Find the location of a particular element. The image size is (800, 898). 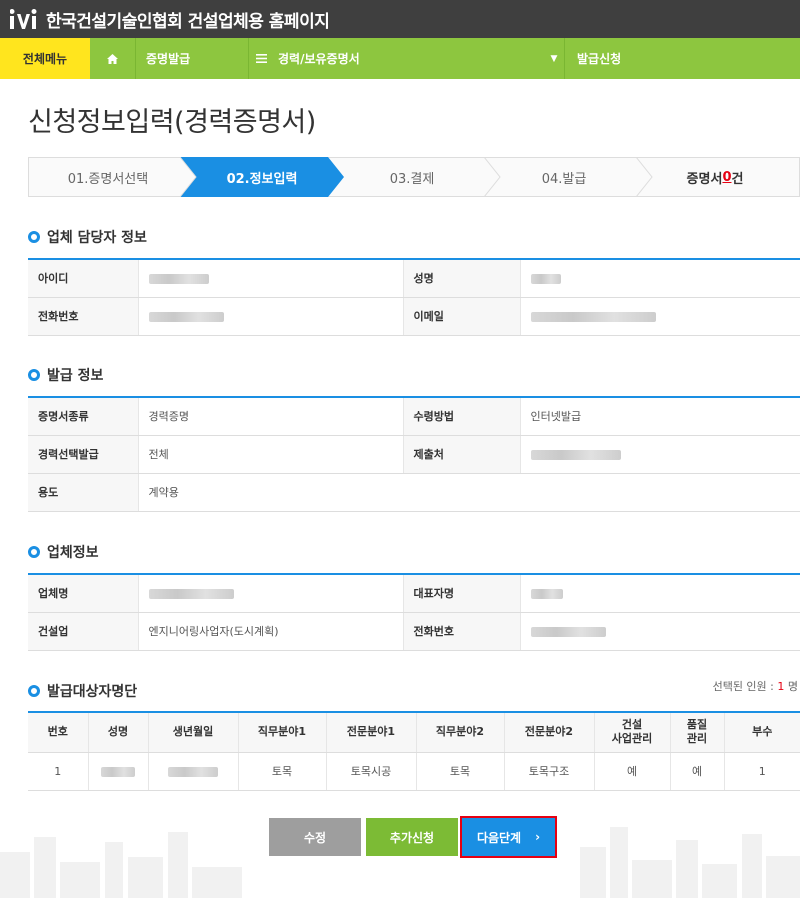

id-value is located at coordinates (271, 278).